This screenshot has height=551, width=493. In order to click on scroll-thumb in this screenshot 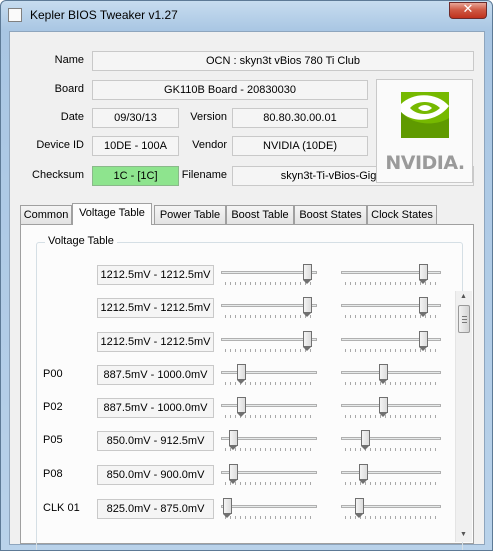, I will do `click(464, 319)`.